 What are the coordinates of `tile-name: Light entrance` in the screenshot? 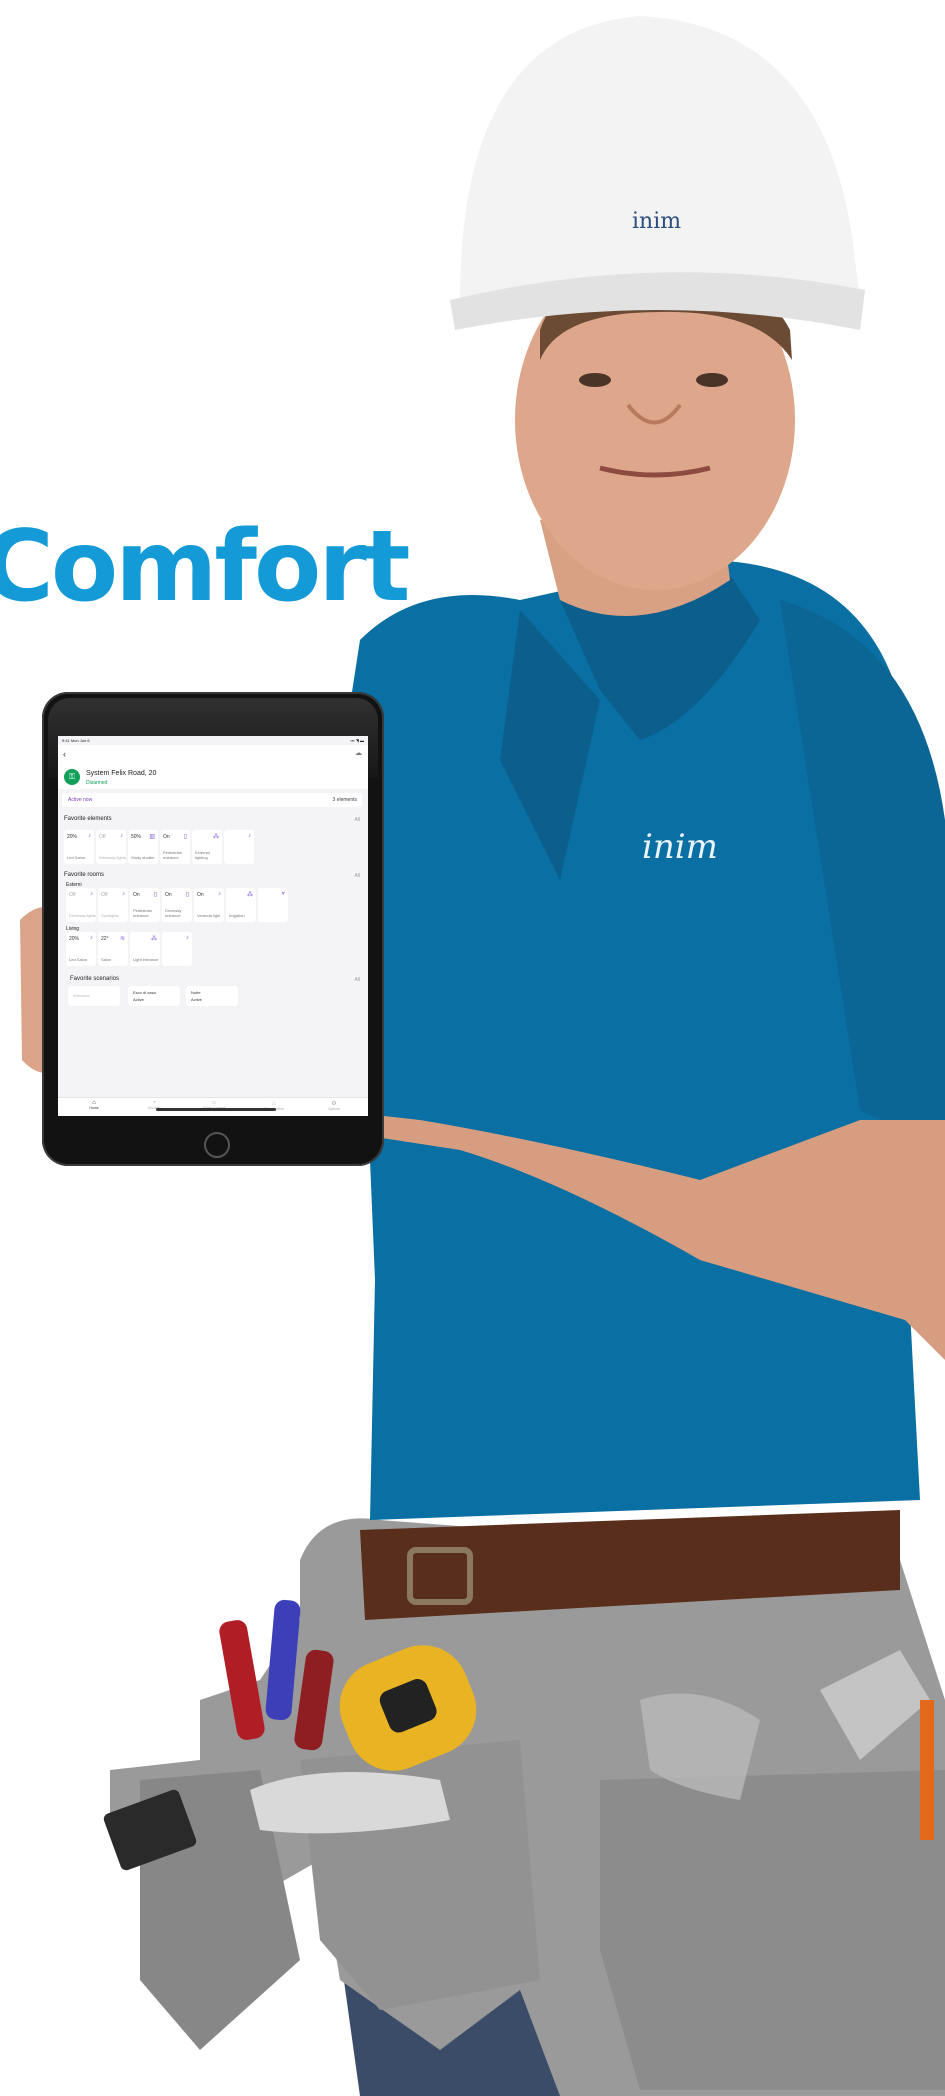 It's located at (146, 959).